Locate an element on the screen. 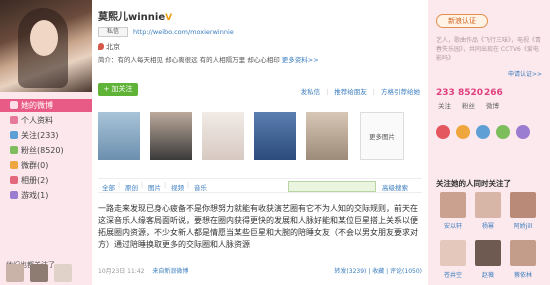 This screenshot has width=550, height=285. verification-badge: 新浪认证 is located at coordinates (462, 21).